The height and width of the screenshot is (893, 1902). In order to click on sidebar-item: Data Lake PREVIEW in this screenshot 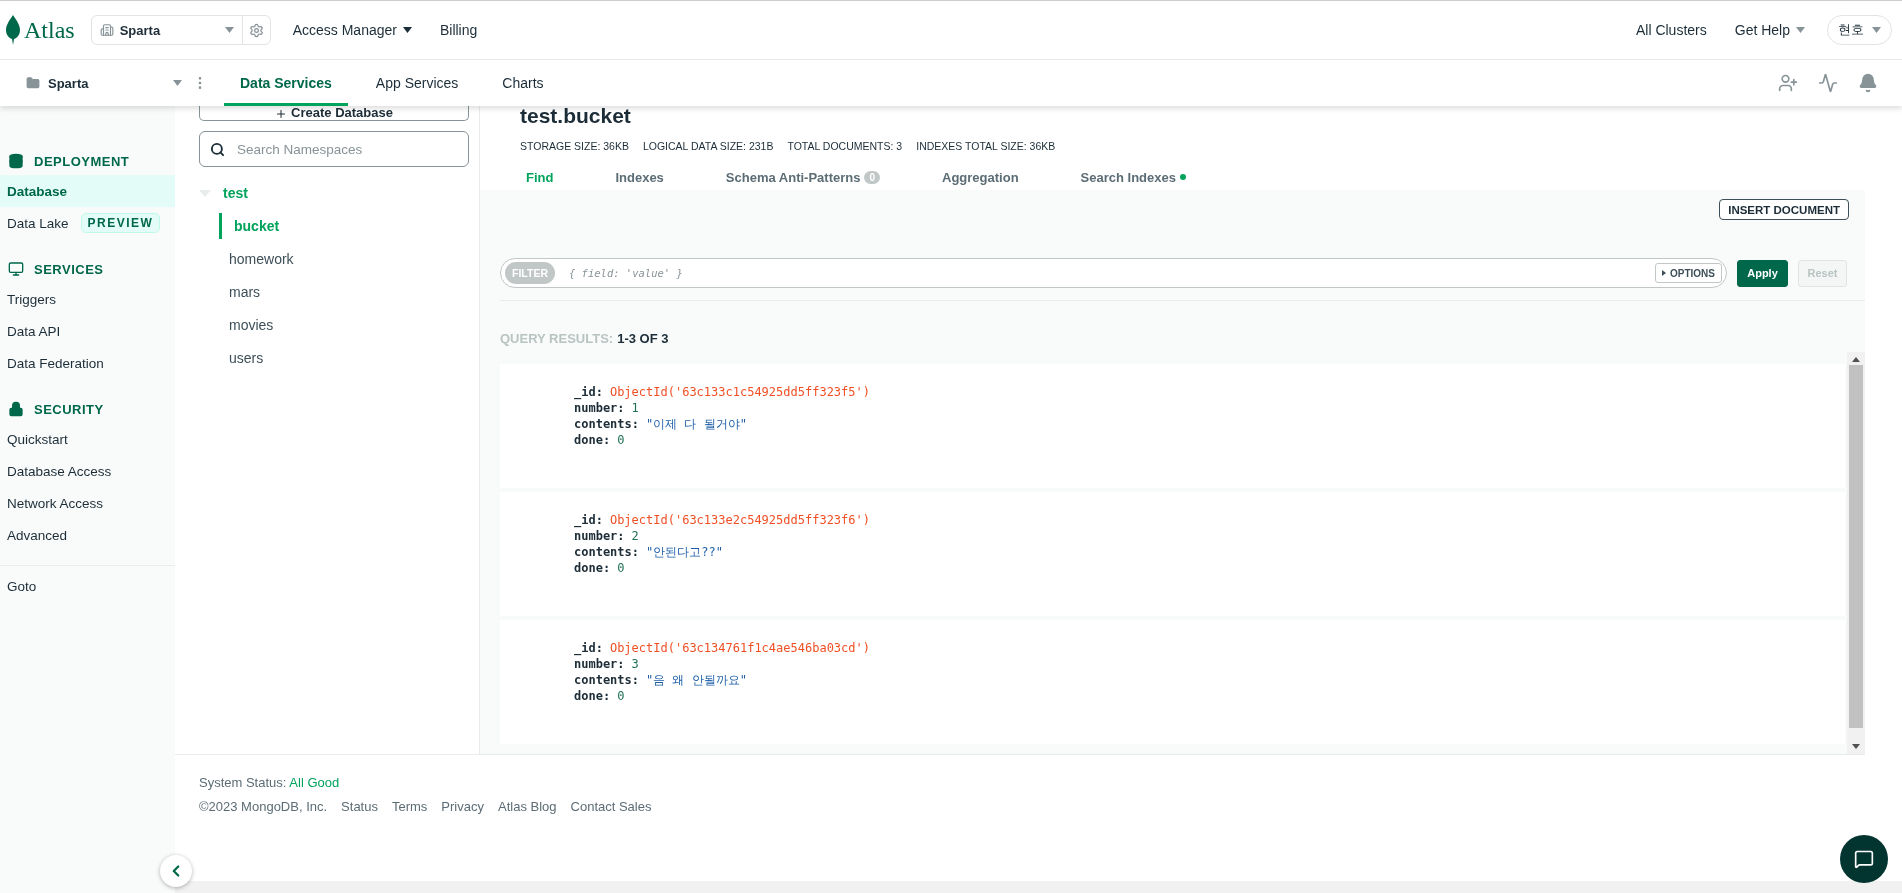, I will do `click(87, 223)`.